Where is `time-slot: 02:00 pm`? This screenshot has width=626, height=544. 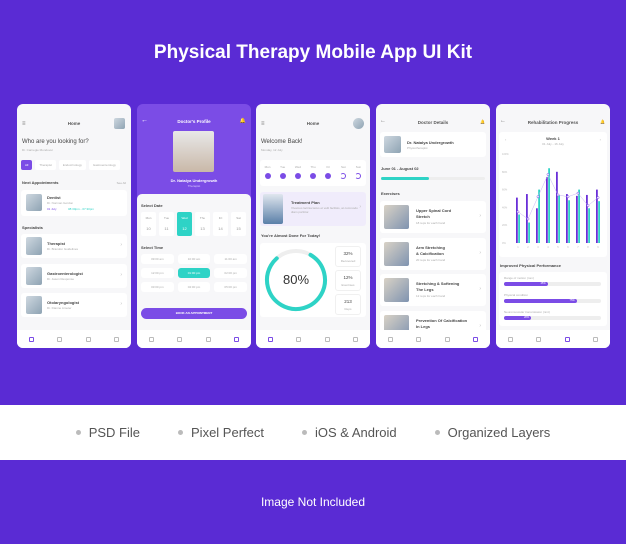 time-slot: 02:00 pm is located at coordinates (230, 273).